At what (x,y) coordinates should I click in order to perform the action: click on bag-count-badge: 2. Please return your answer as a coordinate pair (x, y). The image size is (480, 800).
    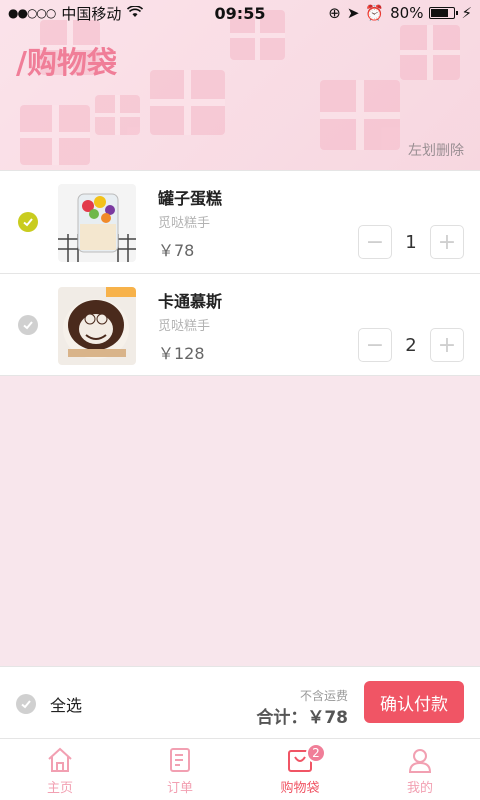
    Looking at the image, I should click on (316, 753).